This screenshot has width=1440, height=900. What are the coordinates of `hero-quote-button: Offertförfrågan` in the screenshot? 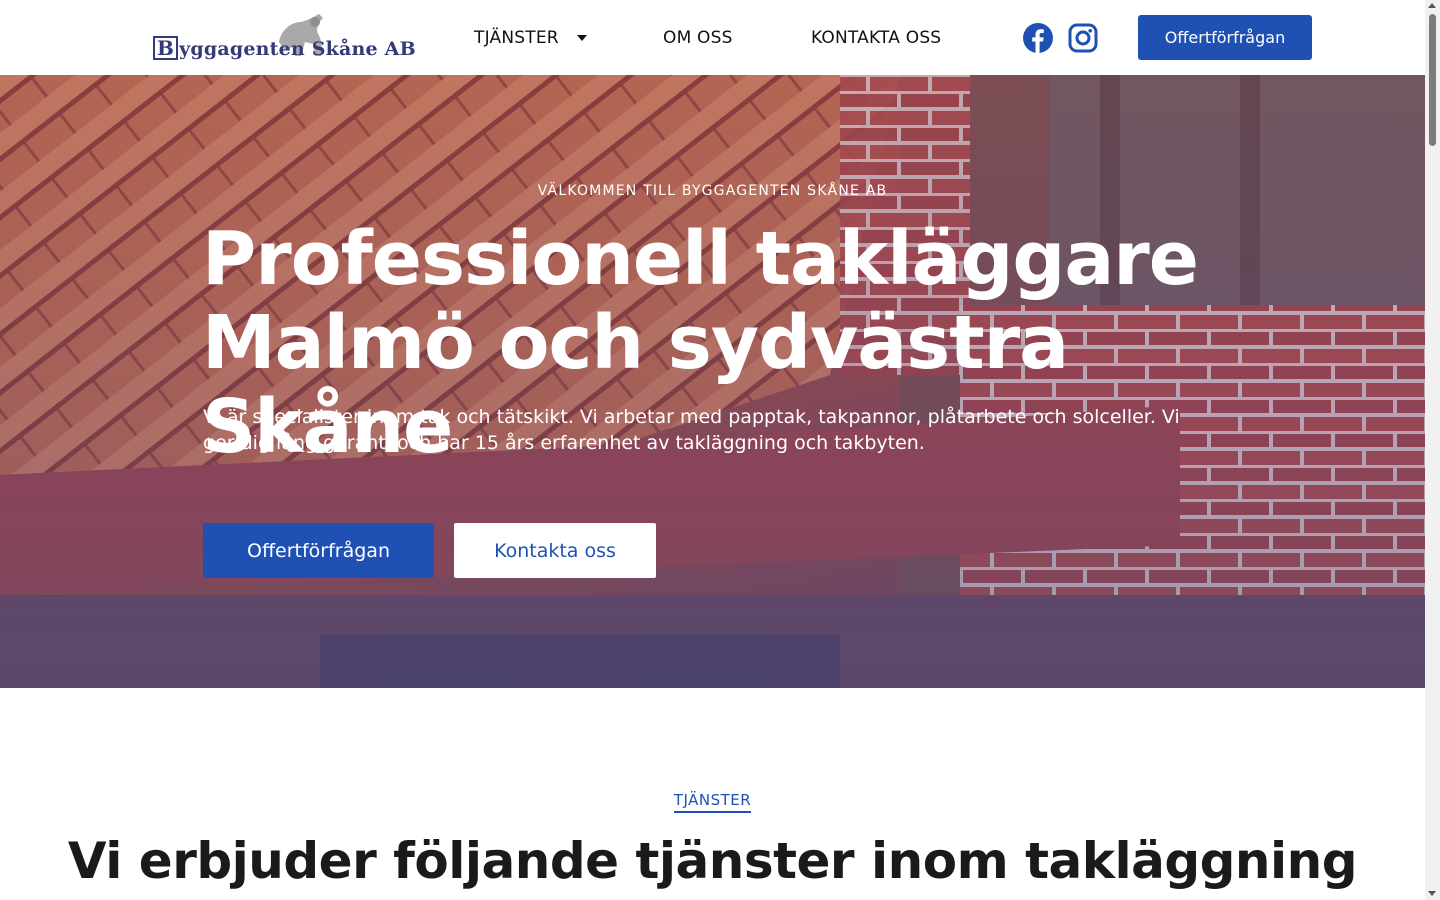 It's located at (318, 550).